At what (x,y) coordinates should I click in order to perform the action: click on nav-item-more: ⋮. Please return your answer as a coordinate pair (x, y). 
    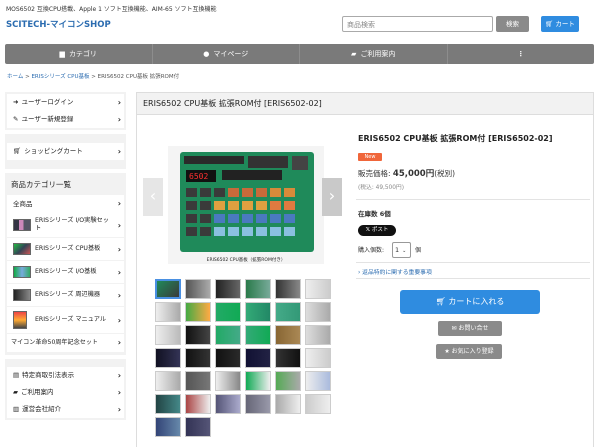
    Looking at the image, I should click on (521, 54).